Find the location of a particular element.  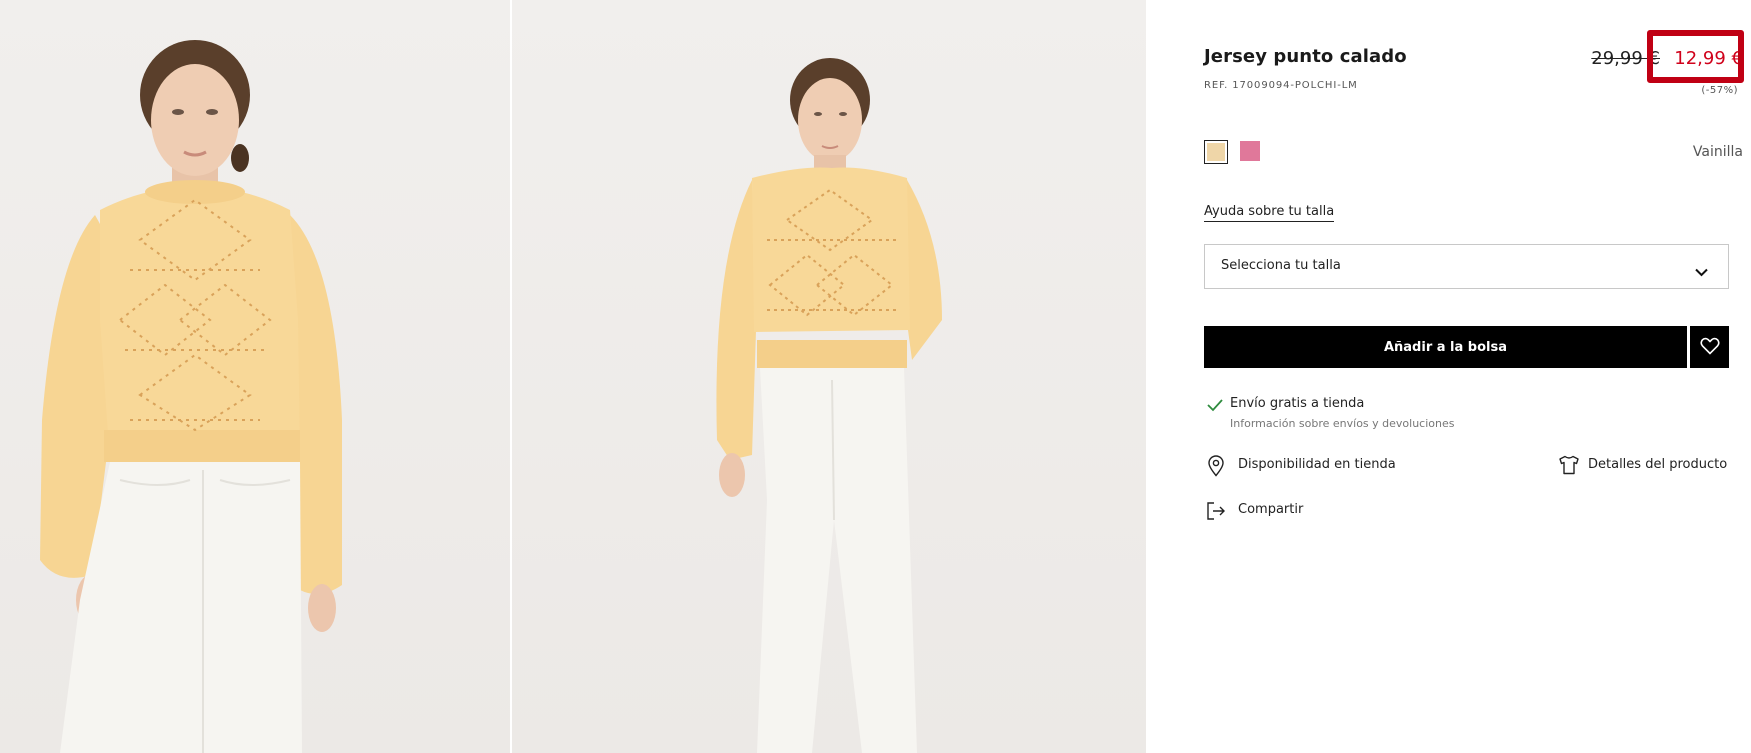

discount-percent: (-57%) is located at coordinates (1719, 90).